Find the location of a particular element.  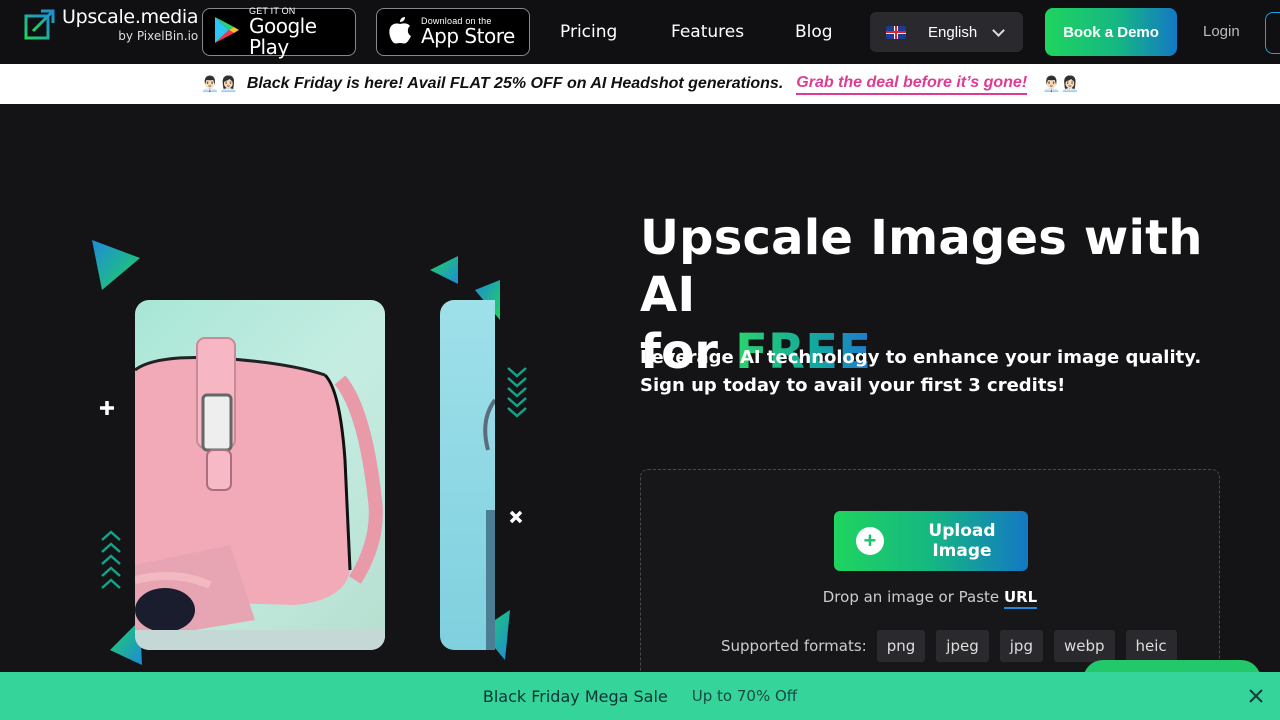

language-label: English is located at coordinates (953, 32).